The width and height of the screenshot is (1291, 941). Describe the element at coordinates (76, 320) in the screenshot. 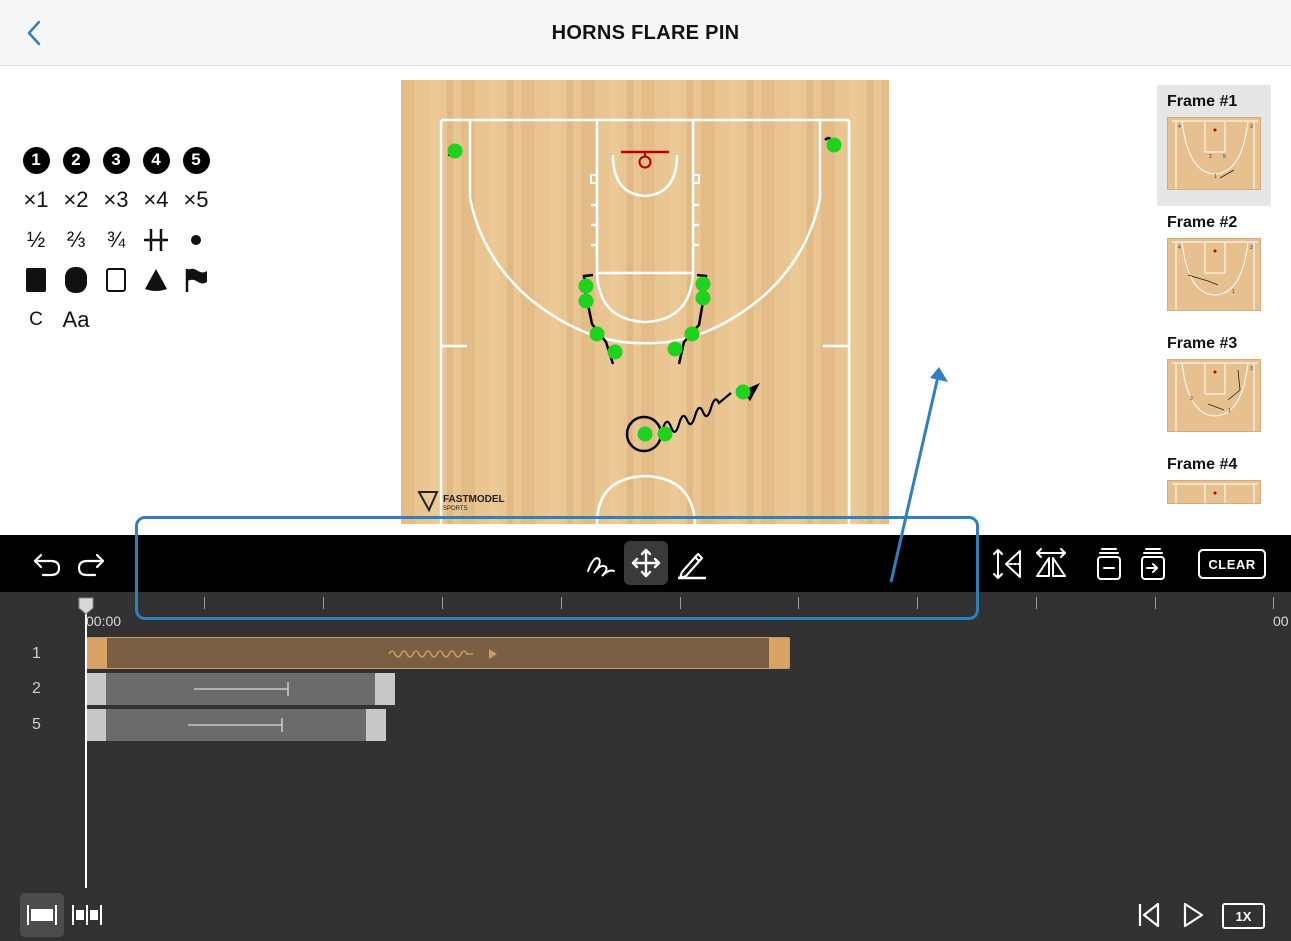

I see `text-tool: Aa` at that location.